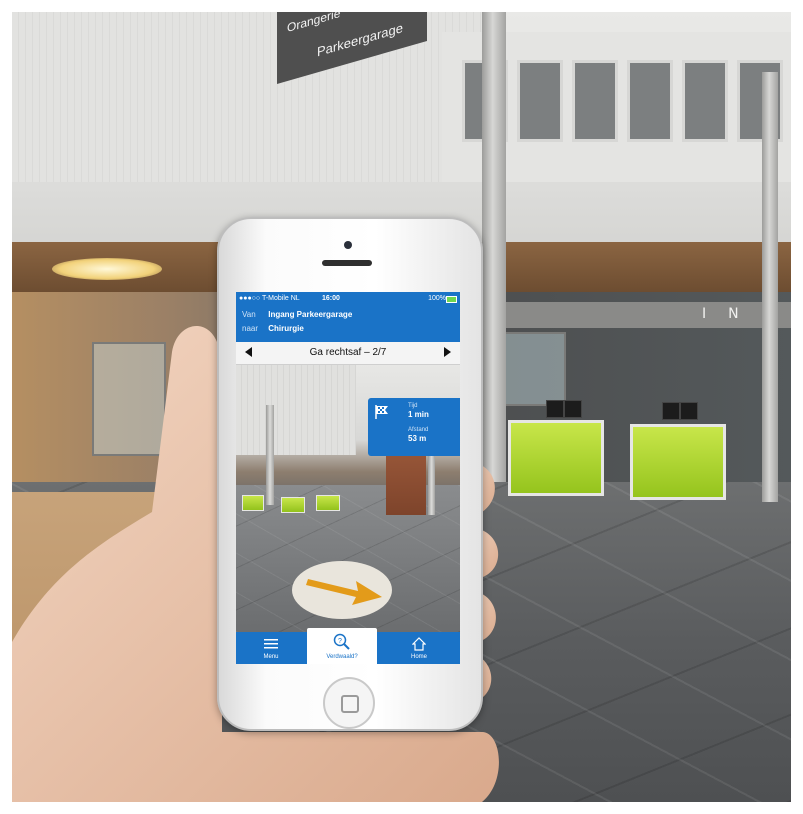 The image size is (803, 814). What do you see at coordinates (348, 298) in the screenshot?
I see `status-bar: ●●●○○ T-Mobile NL 16:00 100%` at bounding box center [348, 298].